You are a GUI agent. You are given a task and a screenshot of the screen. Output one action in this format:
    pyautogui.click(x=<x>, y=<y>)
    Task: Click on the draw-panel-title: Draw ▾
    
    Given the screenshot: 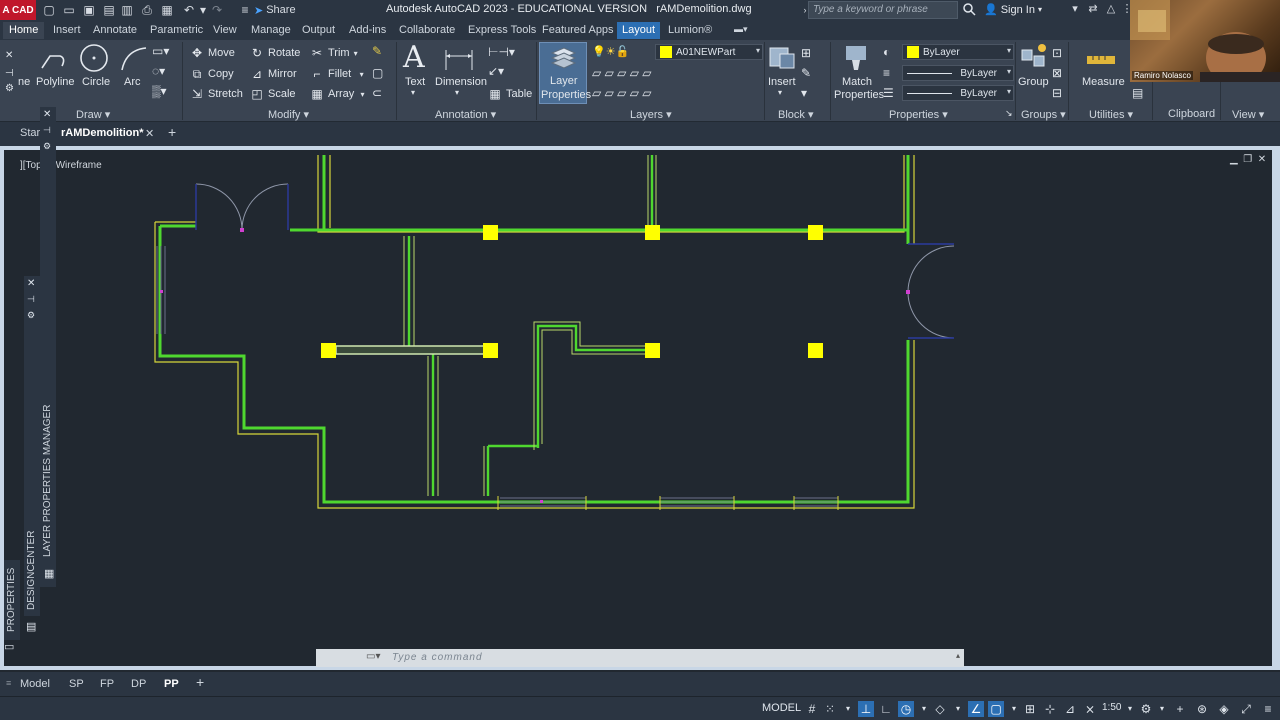 What is the action you would take?
    pyautogui.click(x=93, y=114)
    